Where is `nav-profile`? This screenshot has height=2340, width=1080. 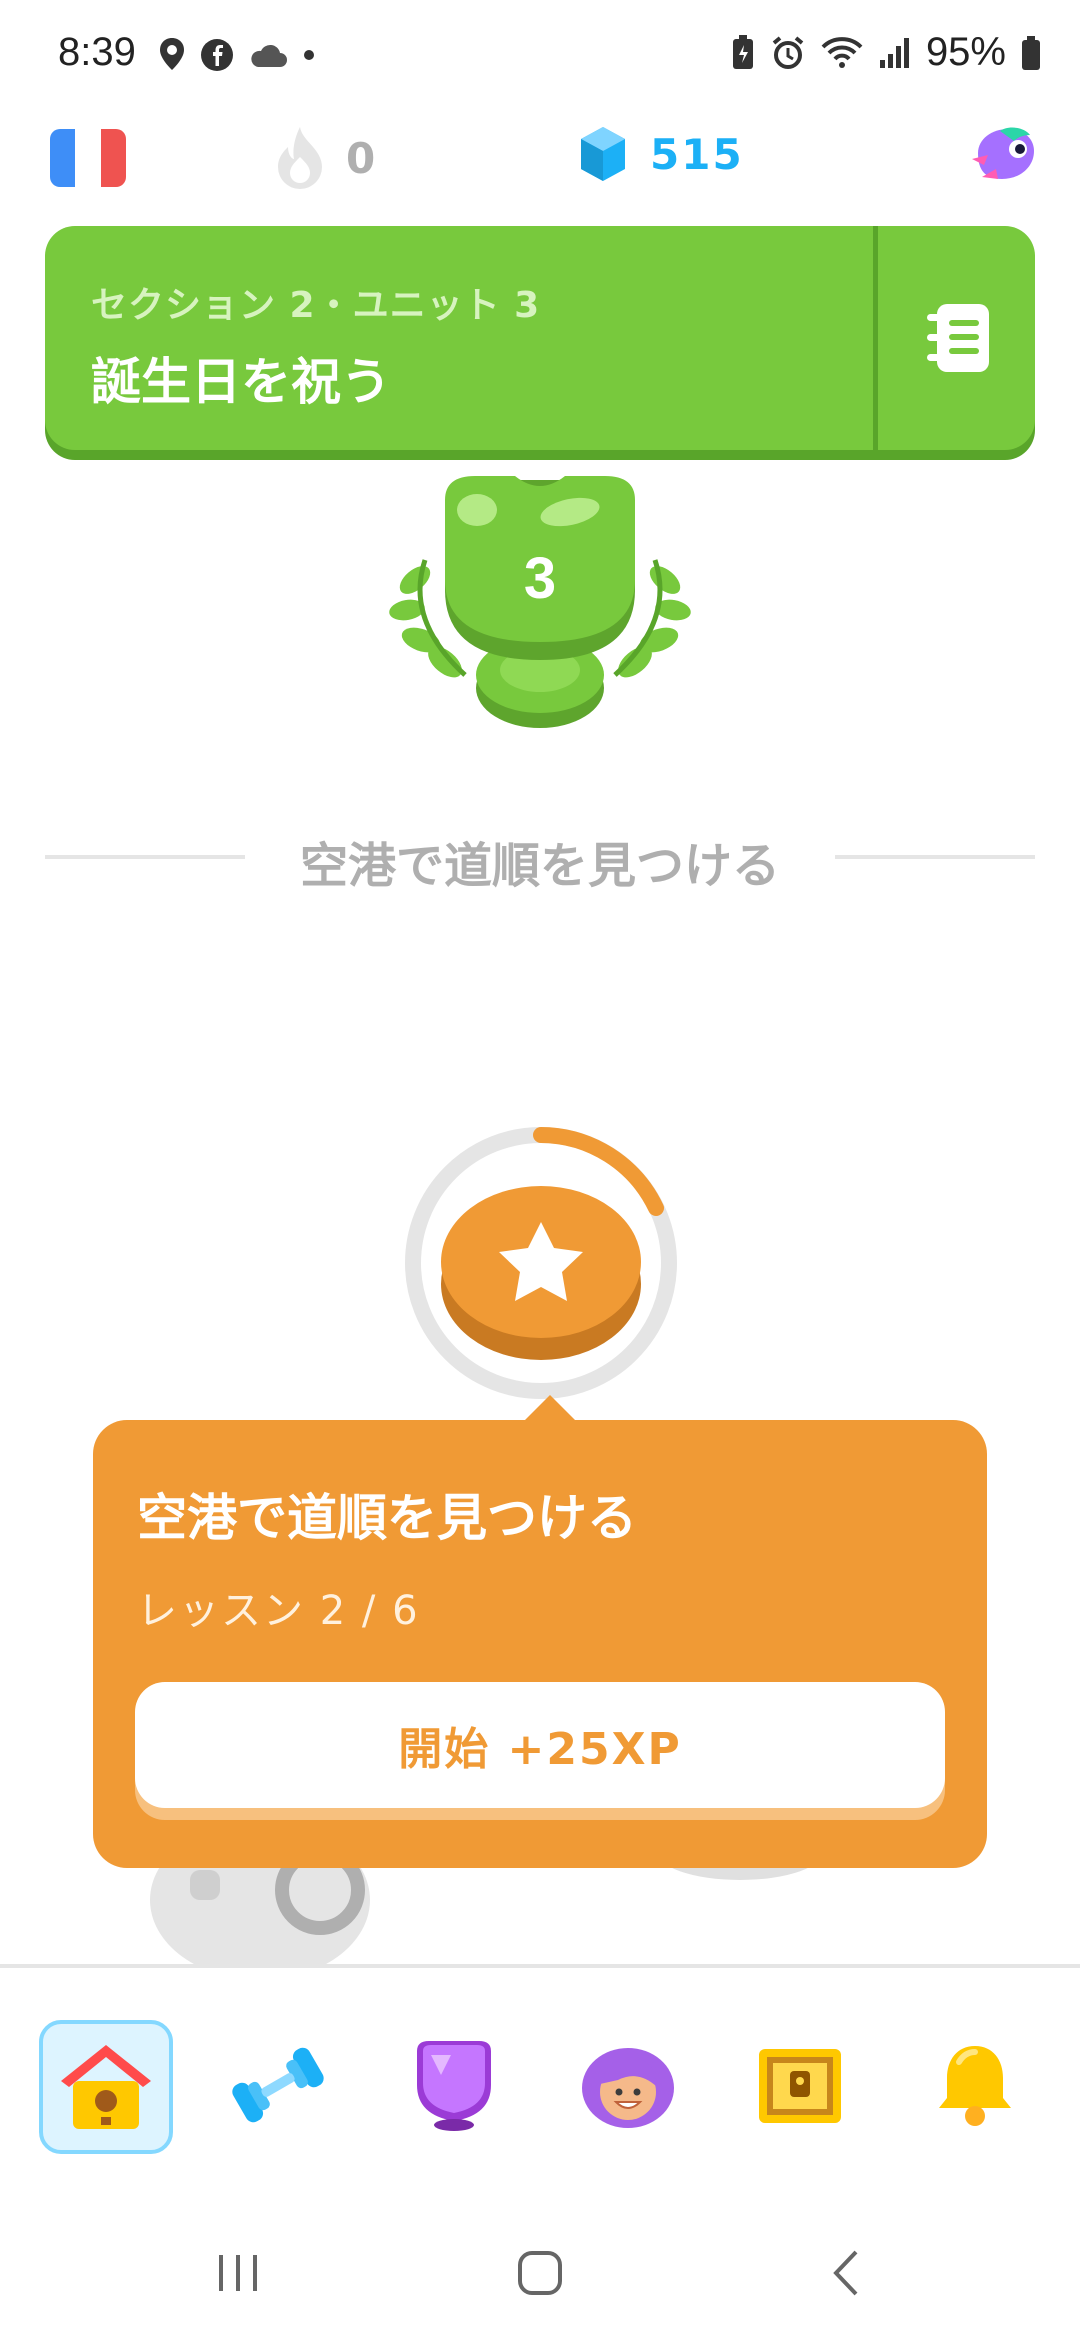
nav-profile is located at coordinates (628, 2085).